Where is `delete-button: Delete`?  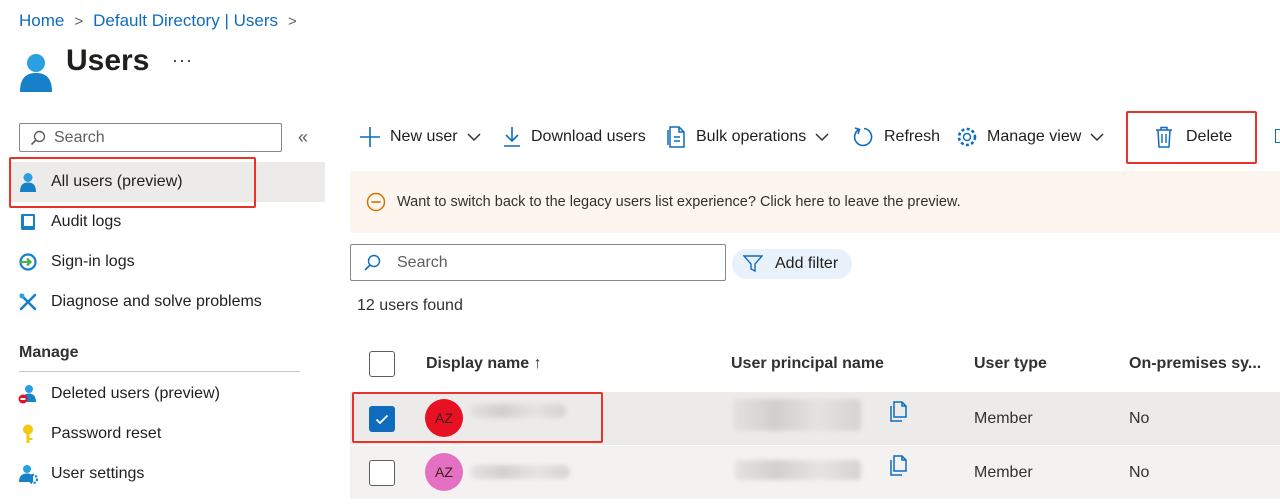 delete-button: Delete is located at coordinates (1193, 137).